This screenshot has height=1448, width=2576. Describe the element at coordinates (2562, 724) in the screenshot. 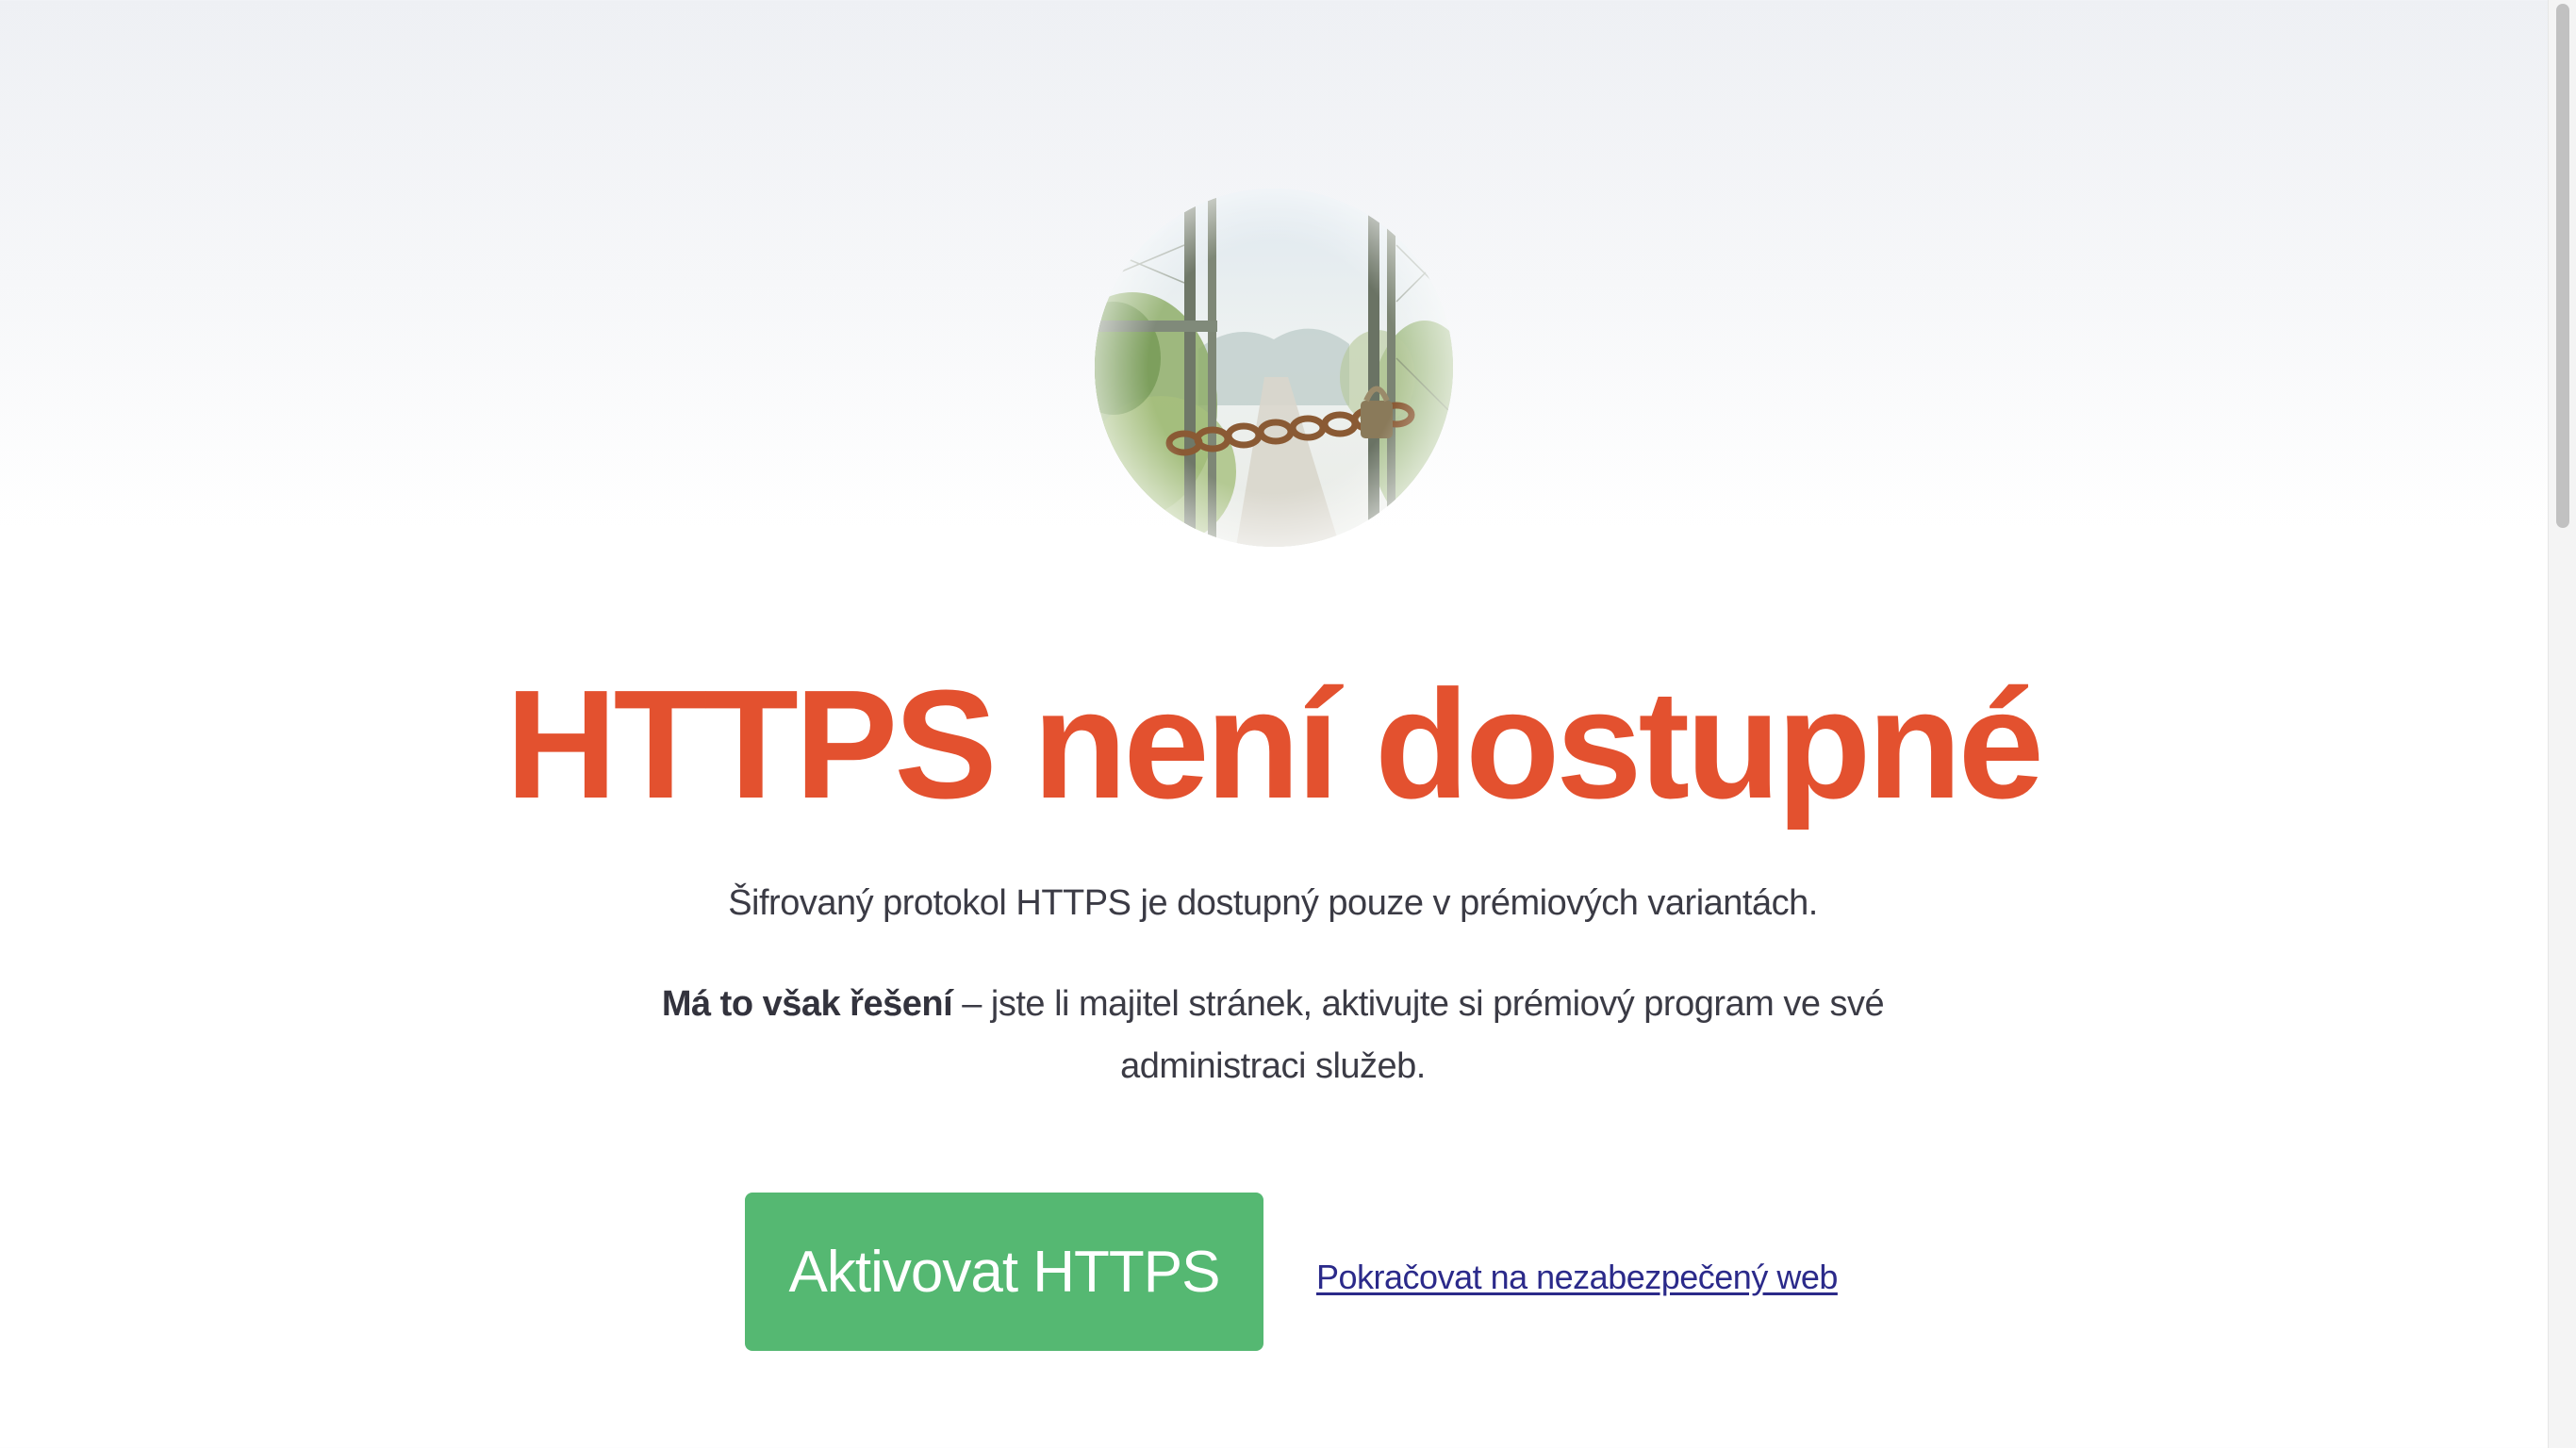

I see `vertical-scrollbar` at that location.